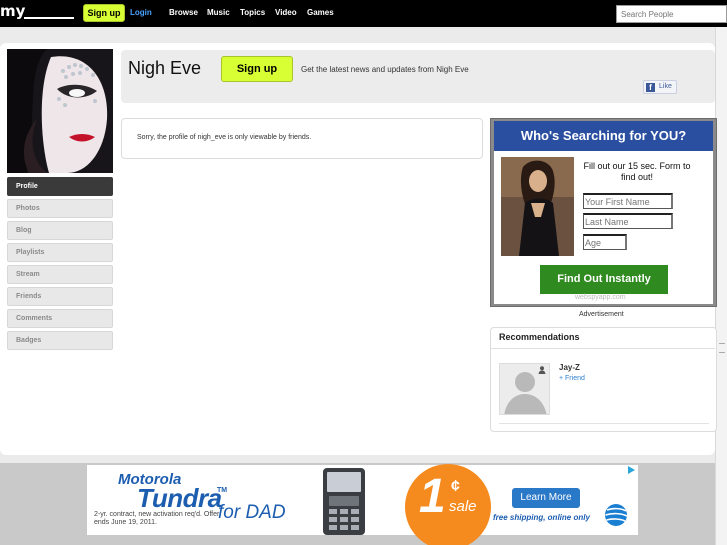 The width and height of the screenshot is (727, 545). I want to click on ad-photo, so click(537, 206).